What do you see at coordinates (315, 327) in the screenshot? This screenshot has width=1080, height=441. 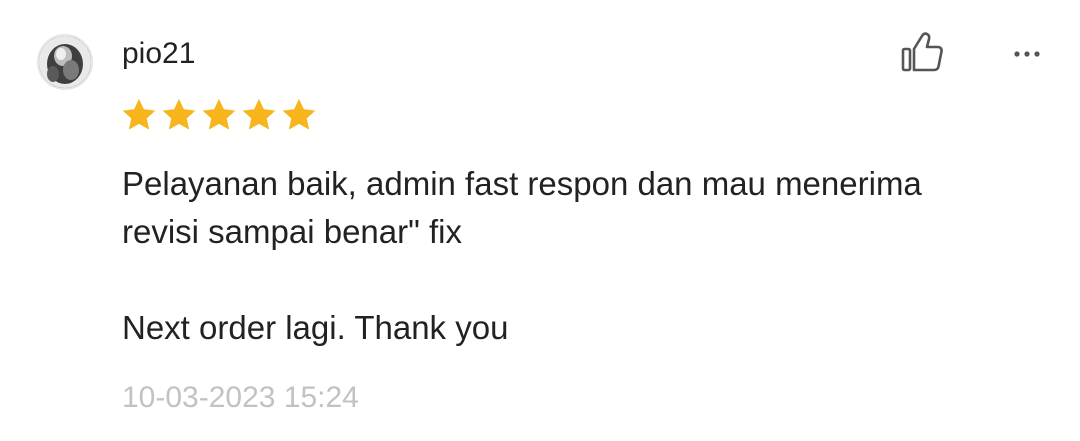 I see `comment-line: Next order lagi. Thank you` at bounding box center [315, 327].